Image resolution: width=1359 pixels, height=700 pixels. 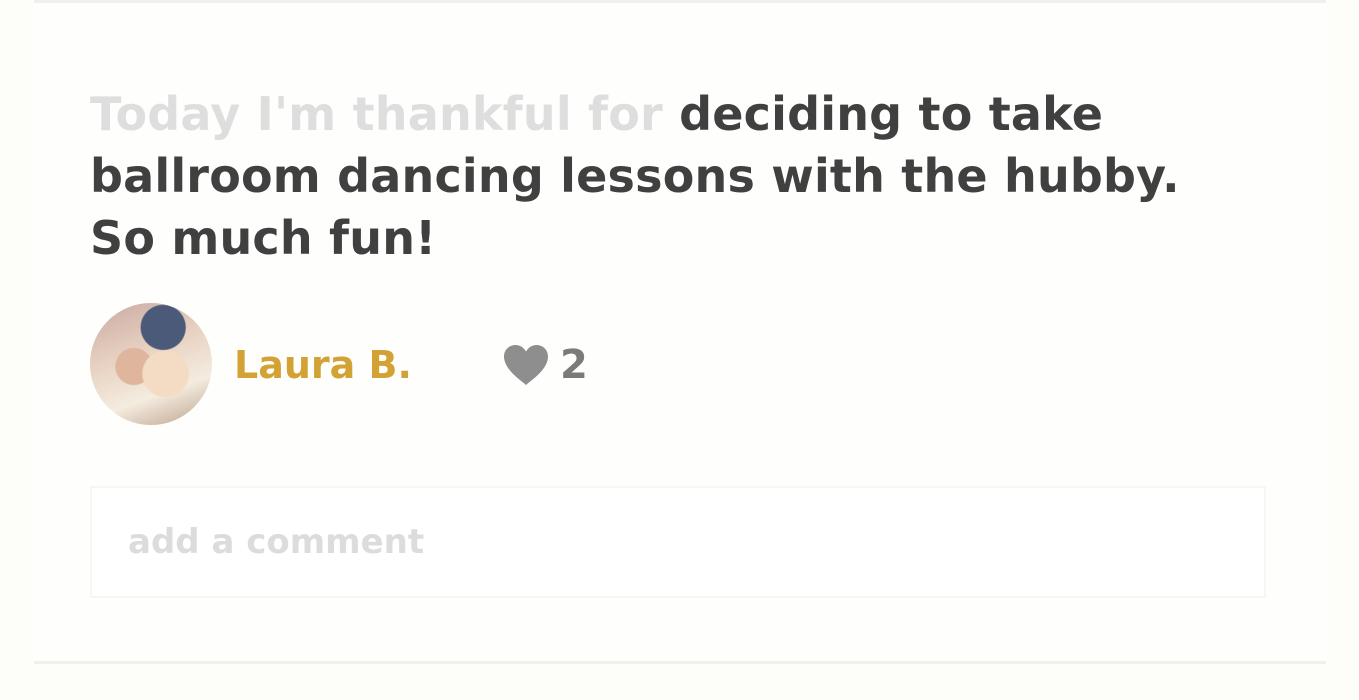 I want to click on avatar, so click(x=151, y=364).